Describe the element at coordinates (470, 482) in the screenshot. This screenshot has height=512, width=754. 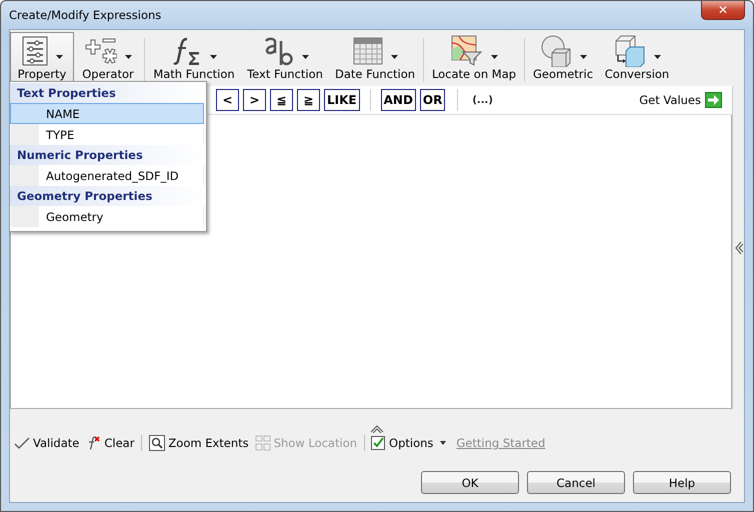
I see `dialog-button: OK` at that location.